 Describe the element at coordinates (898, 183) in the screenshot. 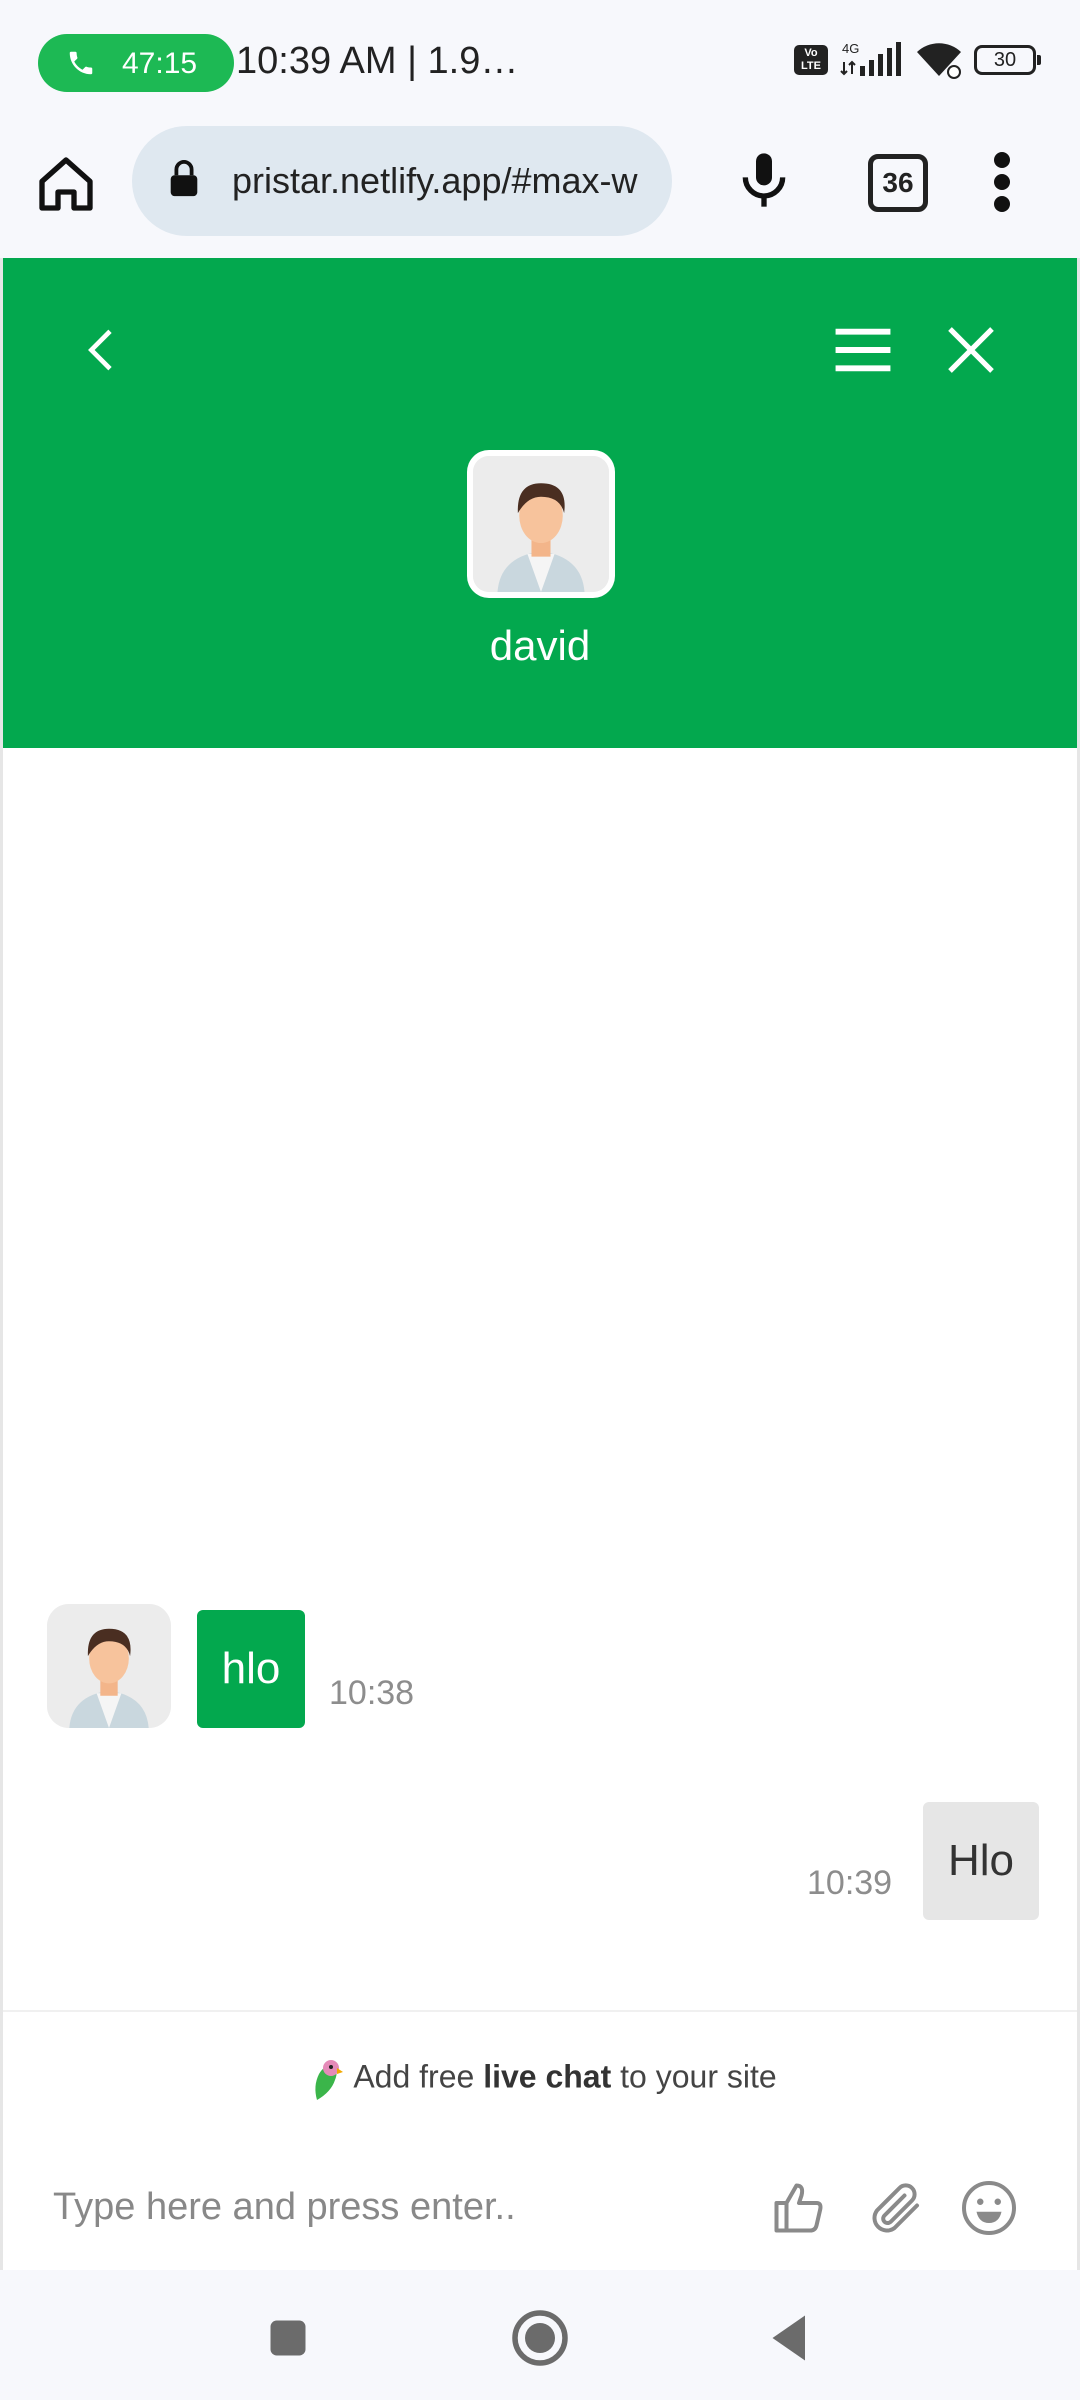

I see `tab-switcher-button: 36` at that location.